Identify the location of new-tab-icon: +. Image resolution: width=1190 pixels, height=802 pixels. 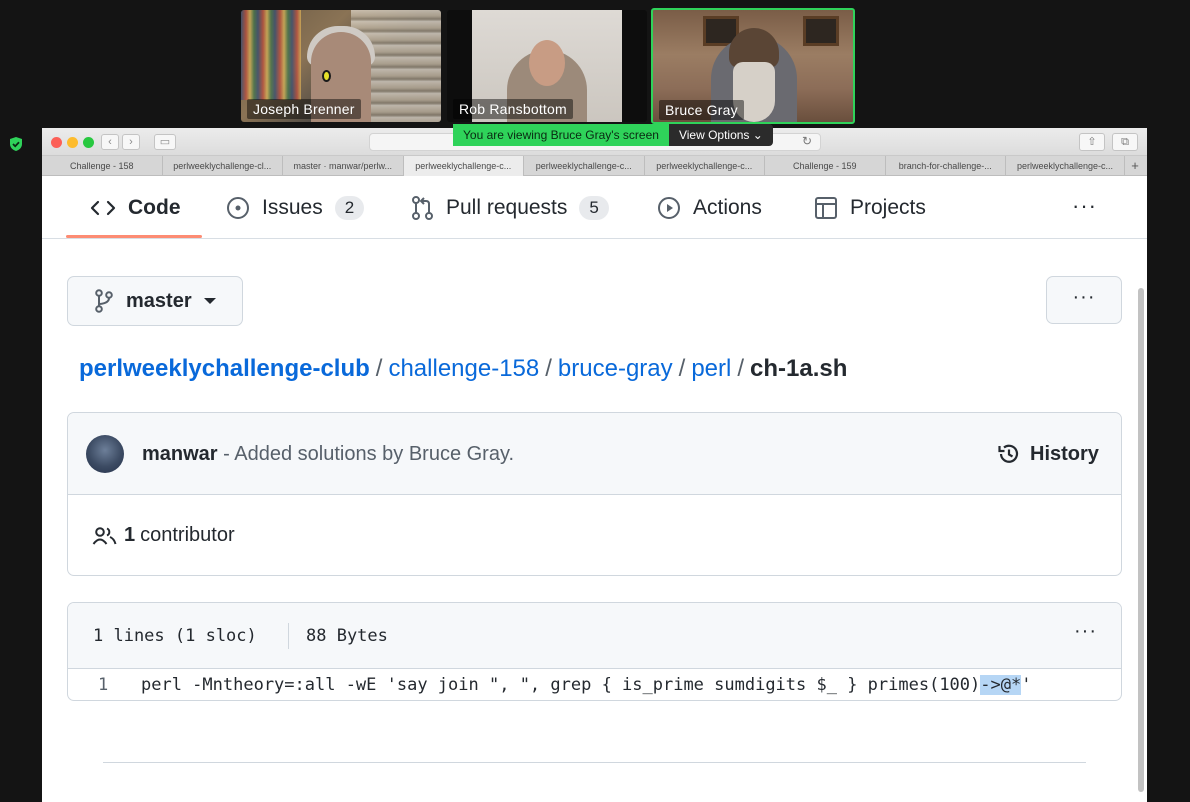
(1135, 166).